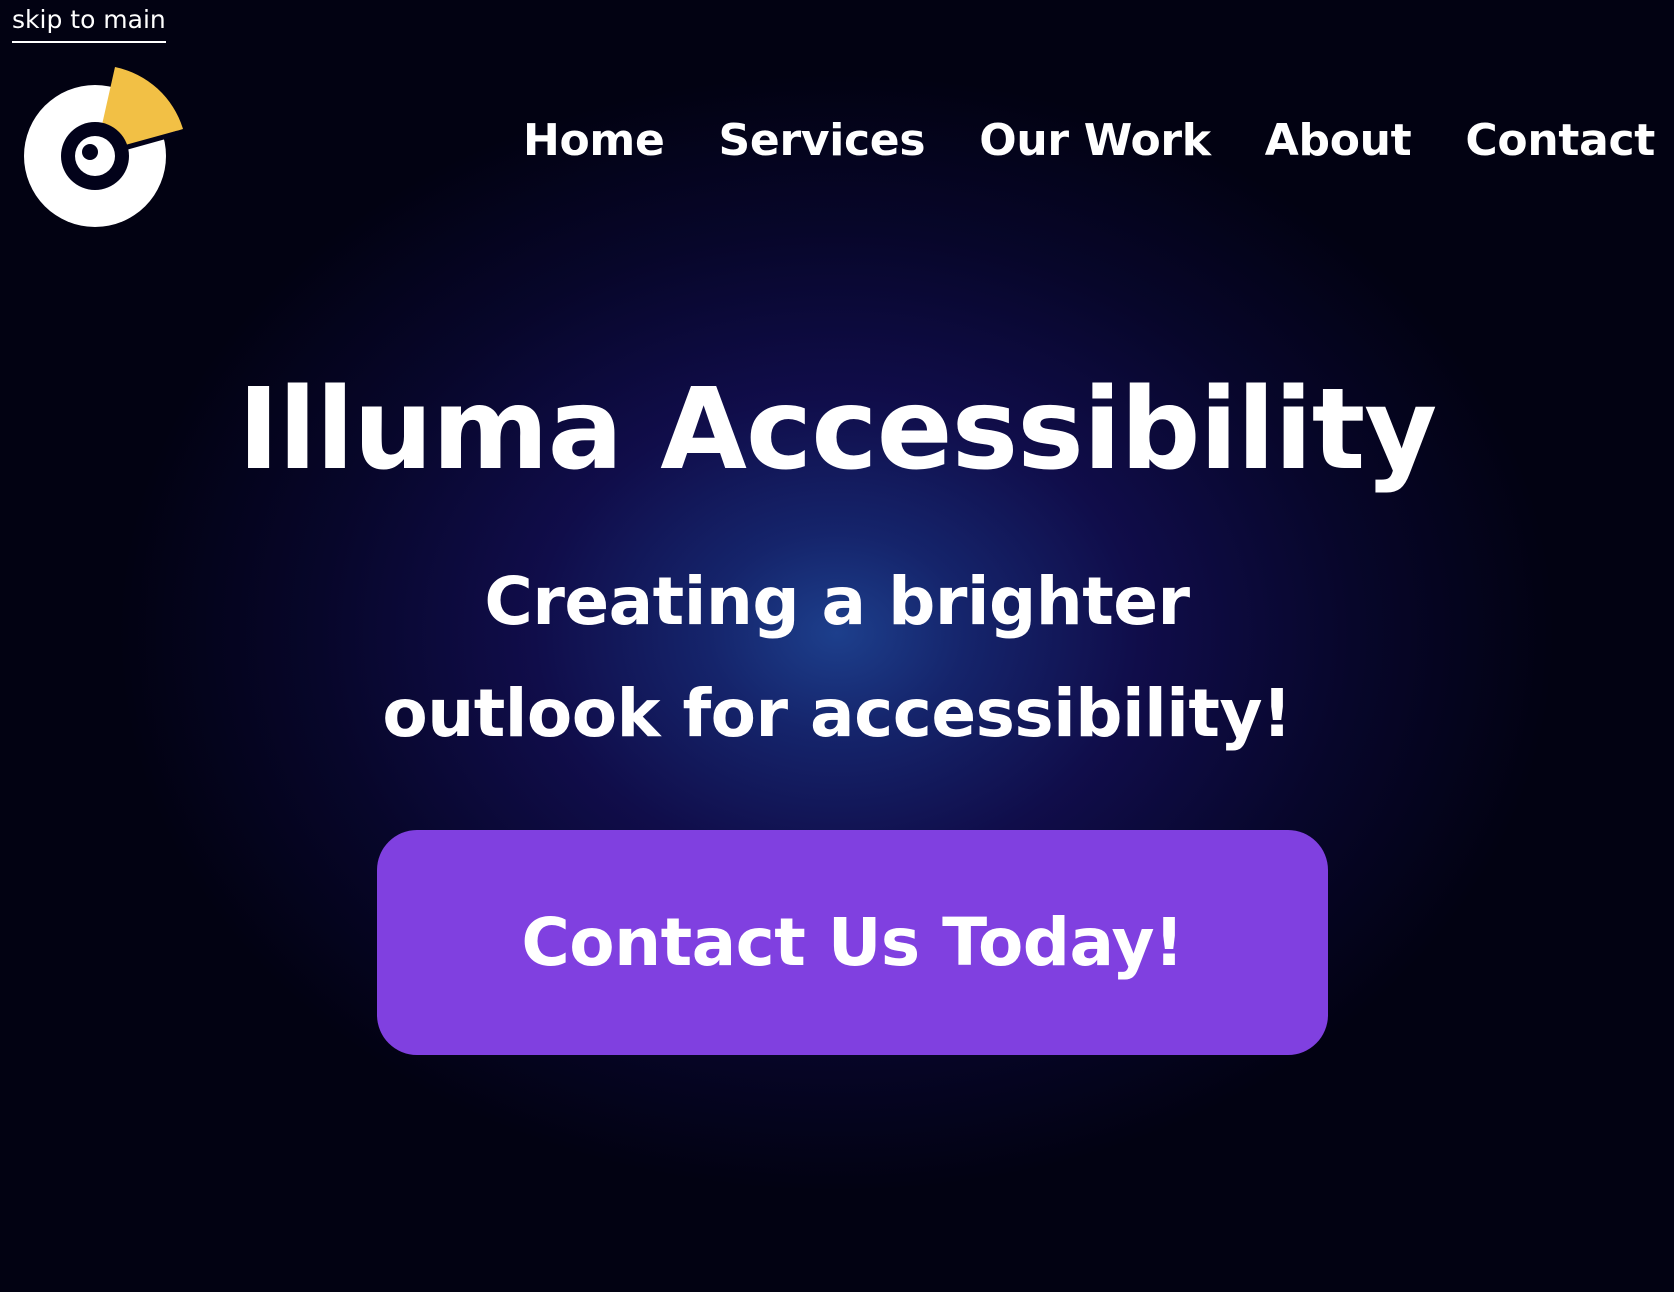 The height and width of the screenshot is (1292, 1674). Describe the element at coordinates (1338, 141) in the screenshot. I see `nav-link-about: About` at that location.